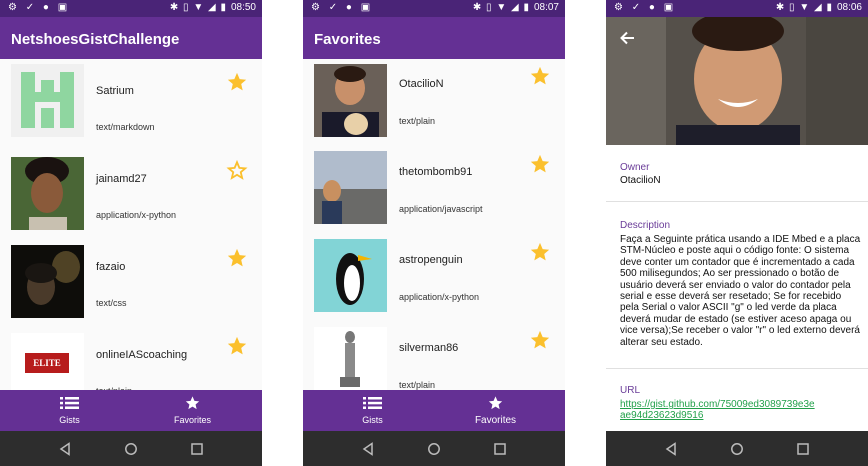  What do you see at coordinates (131, 101) in the screenshot?
I see `list-item: Satrium text/markdown` at bounding box center [131, 101].